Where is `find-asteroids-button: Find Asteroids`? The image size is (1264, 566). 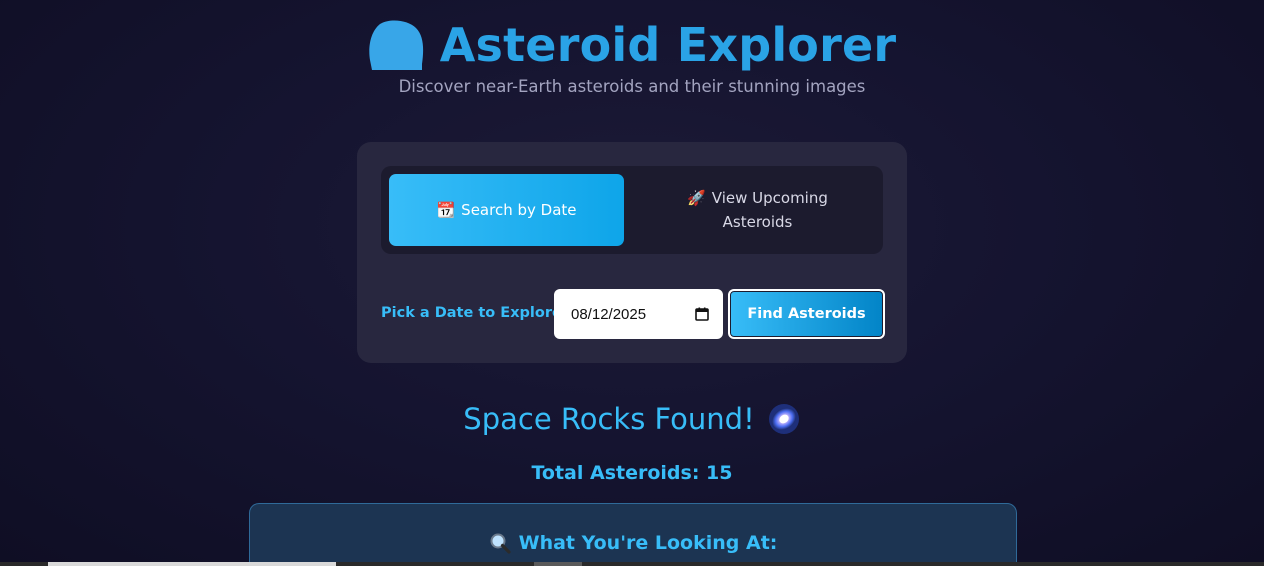
find-asteroids-button: Find Asteroids is located at coordinates (806, 314).